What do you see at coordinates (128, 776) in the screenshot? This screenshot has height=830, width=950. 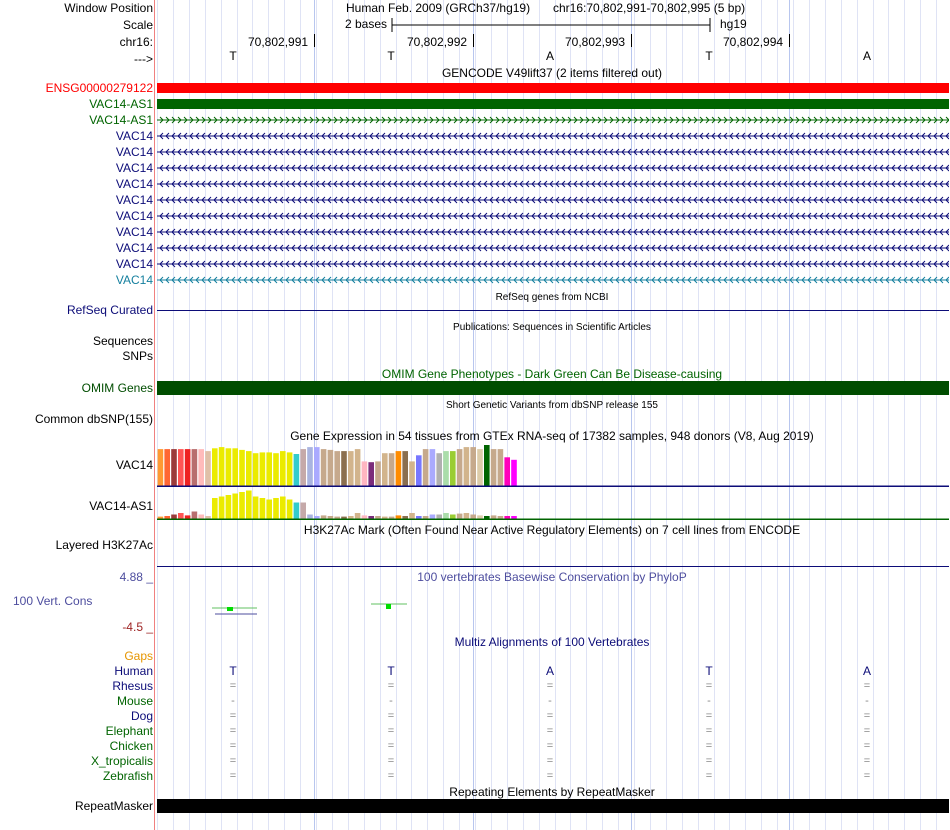 I see `species-label: Zebrafish` at bounding box center [128, 776].